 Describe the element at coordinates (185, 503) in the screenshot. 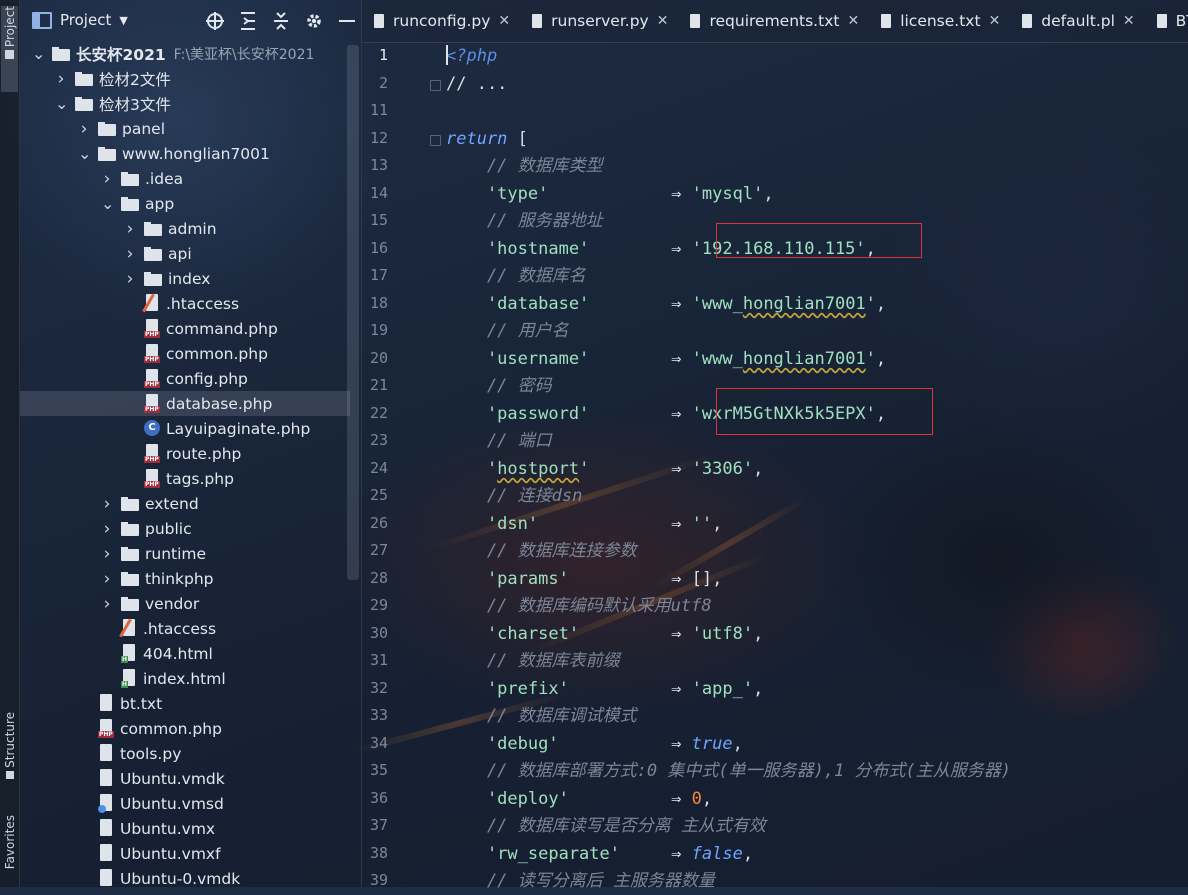

I see `tree-folder: › extend` at that location.